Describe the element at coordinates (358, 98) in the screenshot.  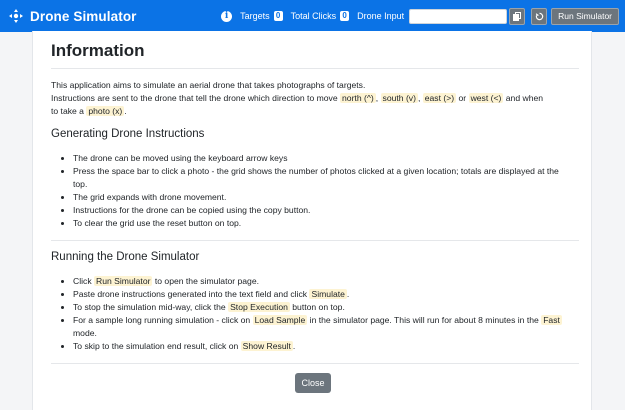
I see `code-north: north (^)` at that location.